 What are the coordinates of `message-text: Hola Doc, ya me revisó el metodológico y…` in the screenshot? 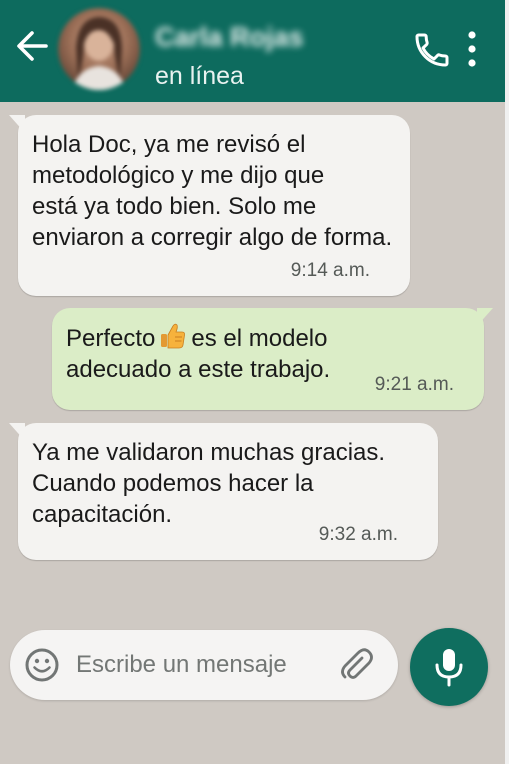 It's located at (212, 191).